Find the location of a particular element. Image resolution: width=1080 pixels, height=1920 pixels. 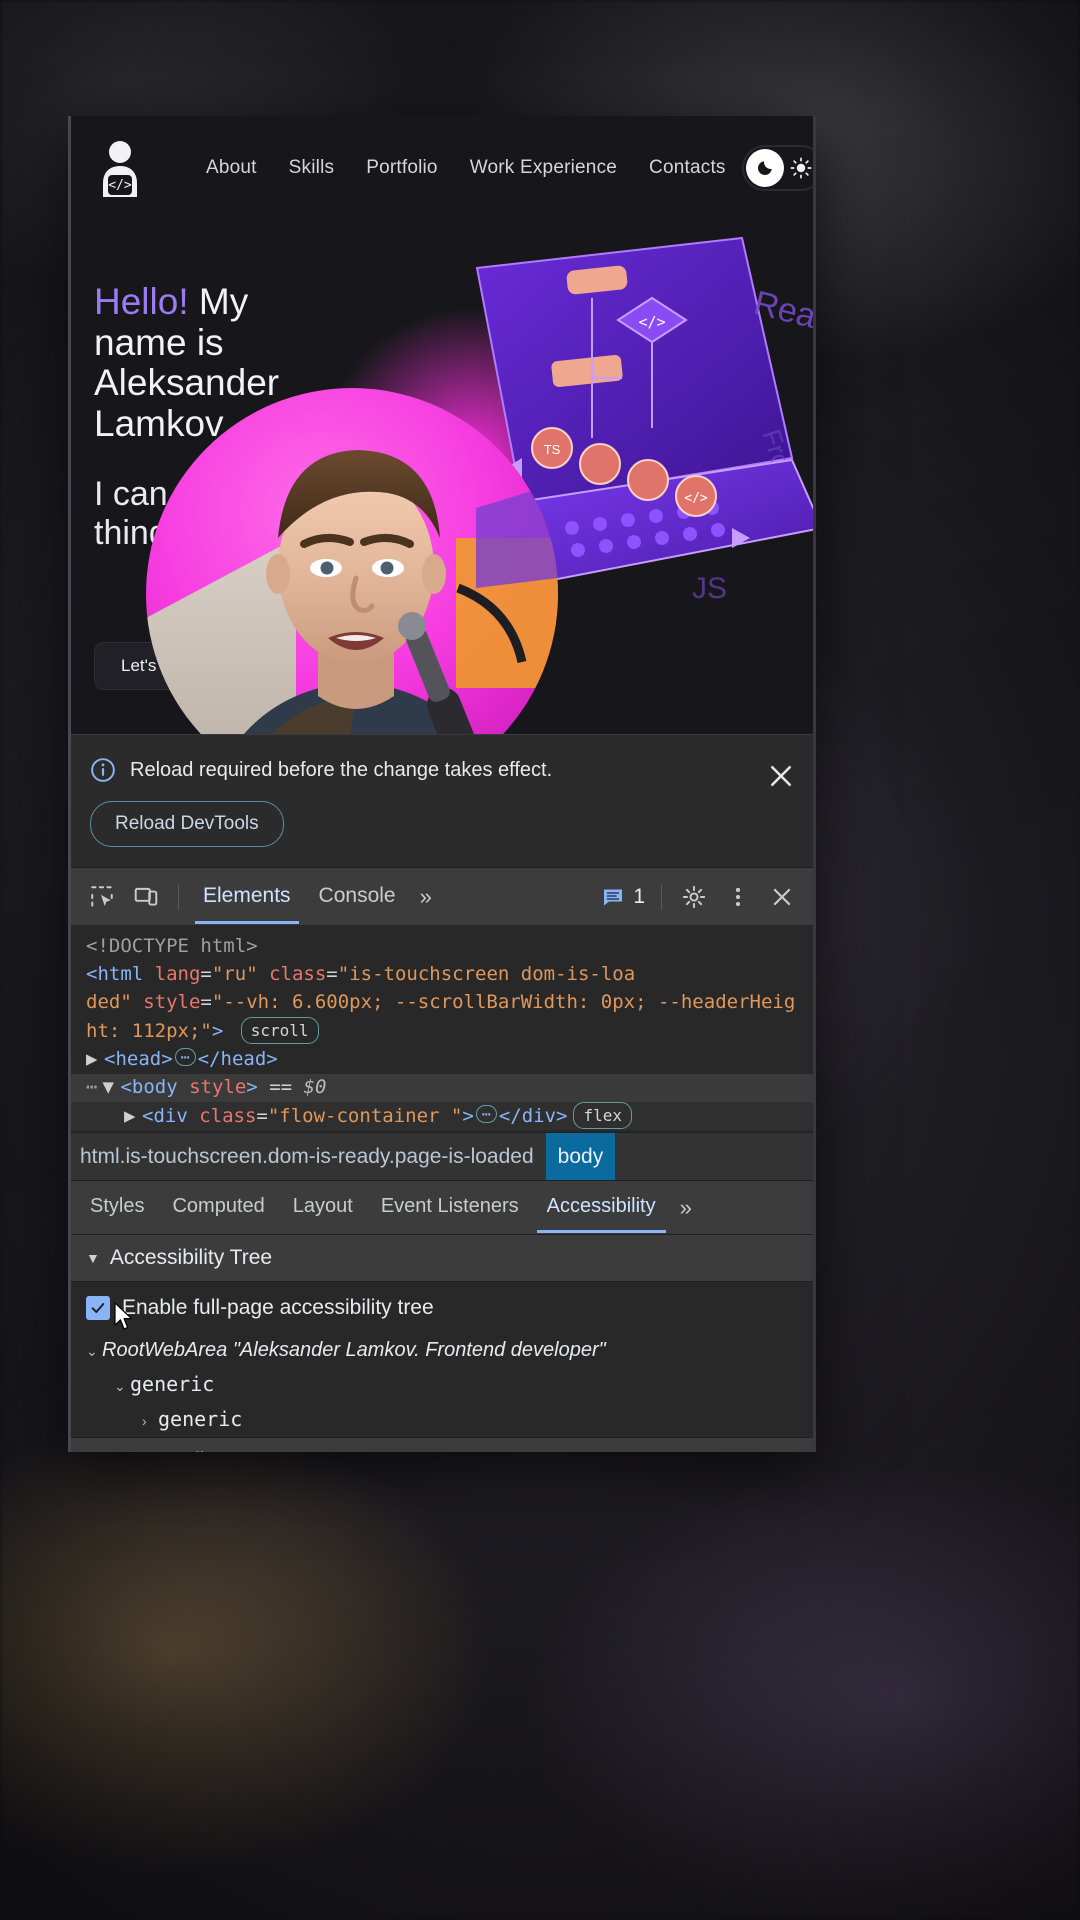

nav-link-skills: Skills is located at coordinates (312, 168).